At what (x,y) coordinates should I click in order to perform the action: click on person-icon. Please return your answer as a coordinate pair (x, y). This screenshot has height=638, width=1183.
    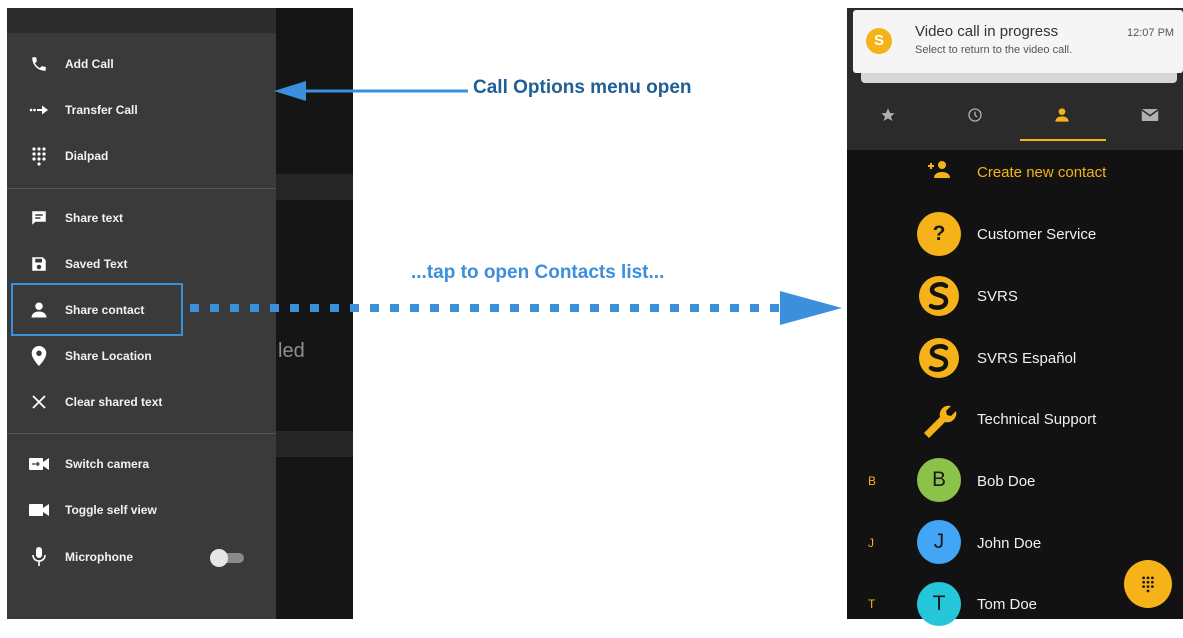
    Looking at the image, I should click on (1062, 115).